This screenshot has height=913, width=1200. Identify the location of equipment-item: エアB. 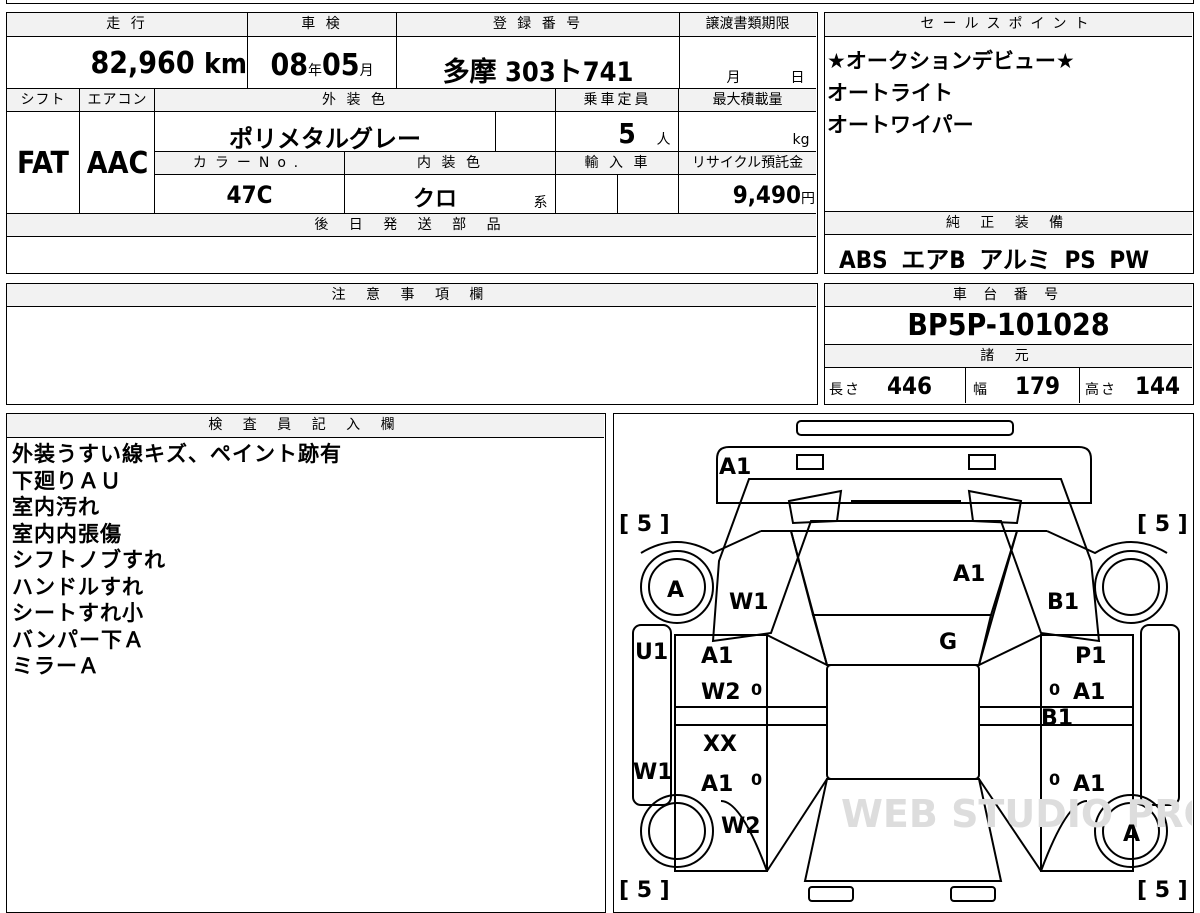
(933, 260).